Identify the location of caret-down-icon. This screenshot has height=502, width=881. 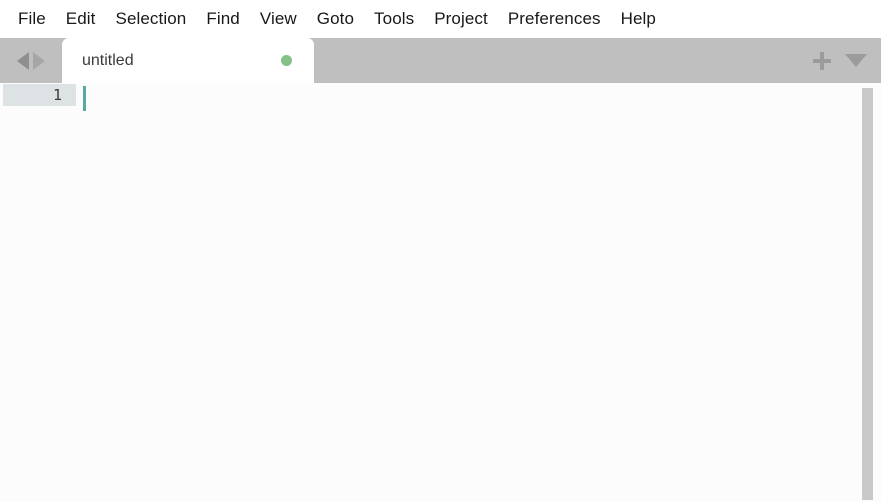
(856, 60).